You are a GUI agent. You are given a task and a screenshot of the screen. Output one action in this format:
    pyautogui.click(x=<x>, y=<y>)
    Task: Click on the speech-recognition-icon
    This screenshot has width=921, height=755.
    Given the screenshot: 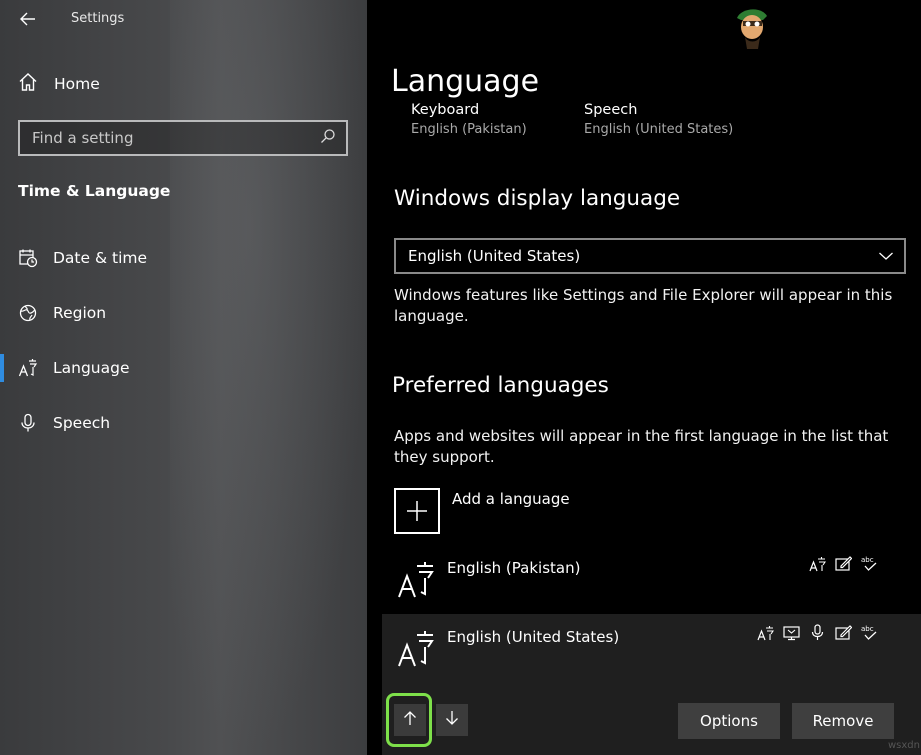 What is the action you would take?
    pyautogui.click(x=817, y=632)
    